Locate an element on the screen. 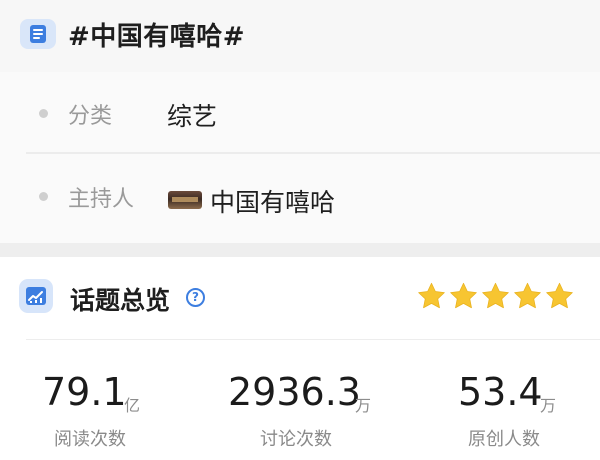  stat-label: 阅读次数 is located at coordinates (90, 439).